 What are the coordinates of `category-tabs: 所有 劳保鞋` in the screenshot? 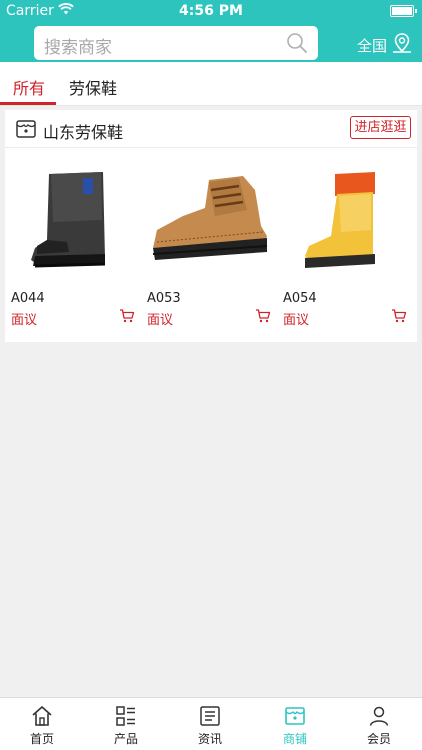 It's located at (211, 84).